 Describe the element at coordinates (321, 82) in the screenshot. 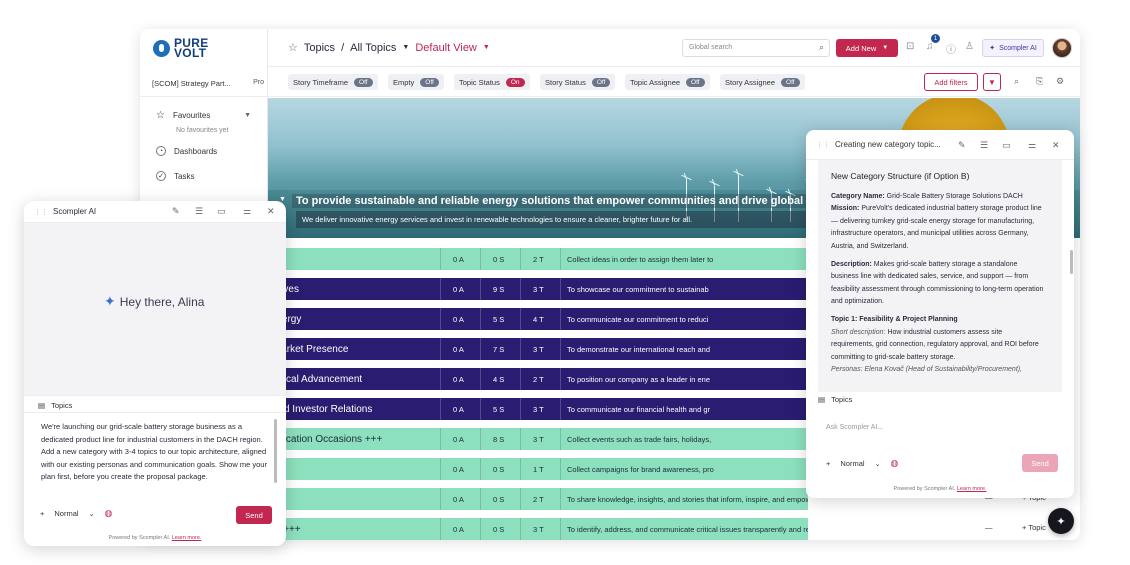

I see `chip-label: Story Timeframe` at that location.